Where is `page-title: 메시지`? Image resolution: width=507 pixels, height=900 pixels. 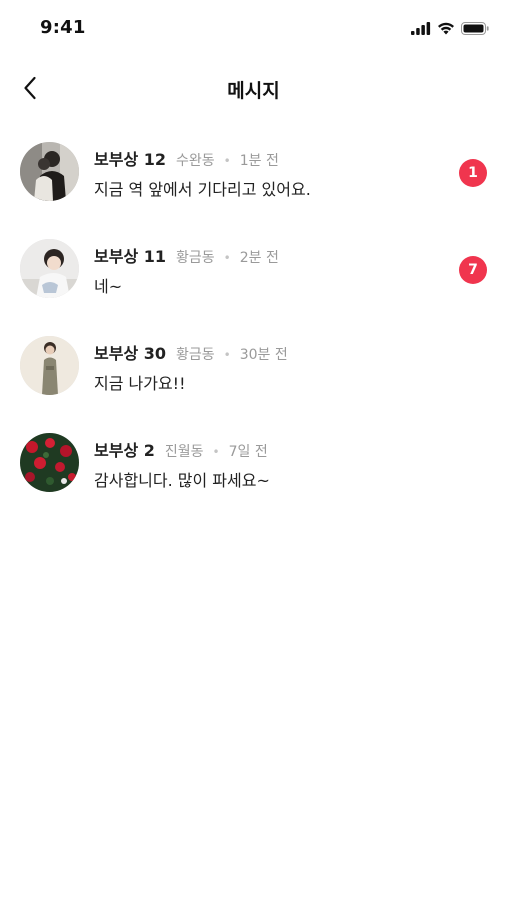
page-title: 메시지 is located at coordinates (253, 91).